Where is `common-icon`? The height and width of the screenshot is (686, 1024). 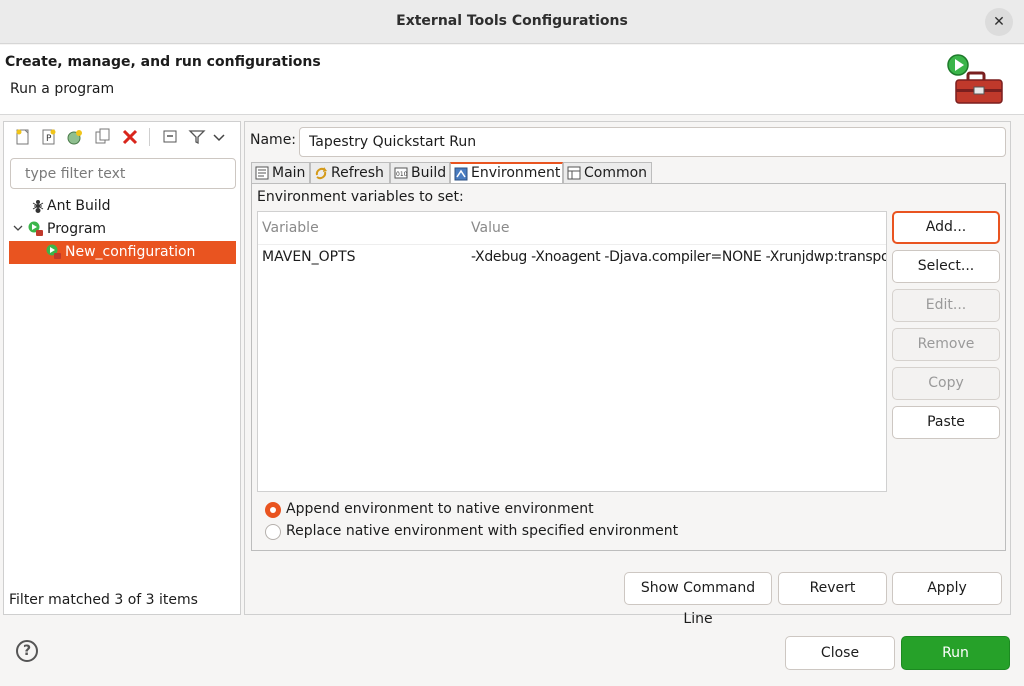 common-icon is located at coordinates (574, 173).